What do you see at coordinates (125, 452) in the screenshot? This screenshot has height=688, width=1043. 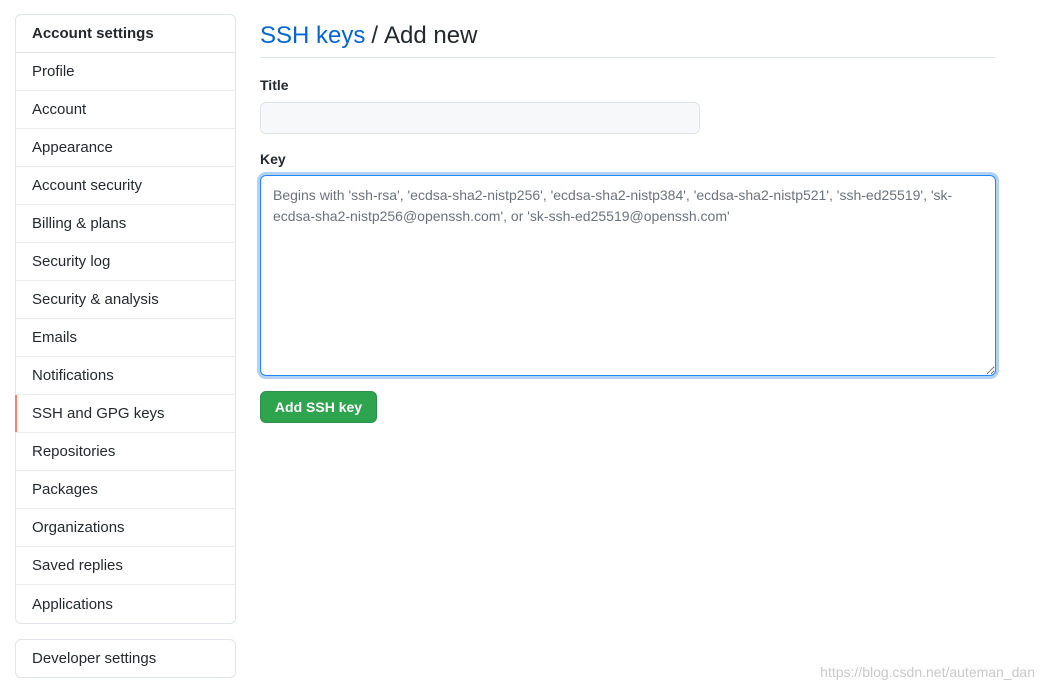 I see `sidebar-item-repositories: Repositories` at bounding box center [125, 452].